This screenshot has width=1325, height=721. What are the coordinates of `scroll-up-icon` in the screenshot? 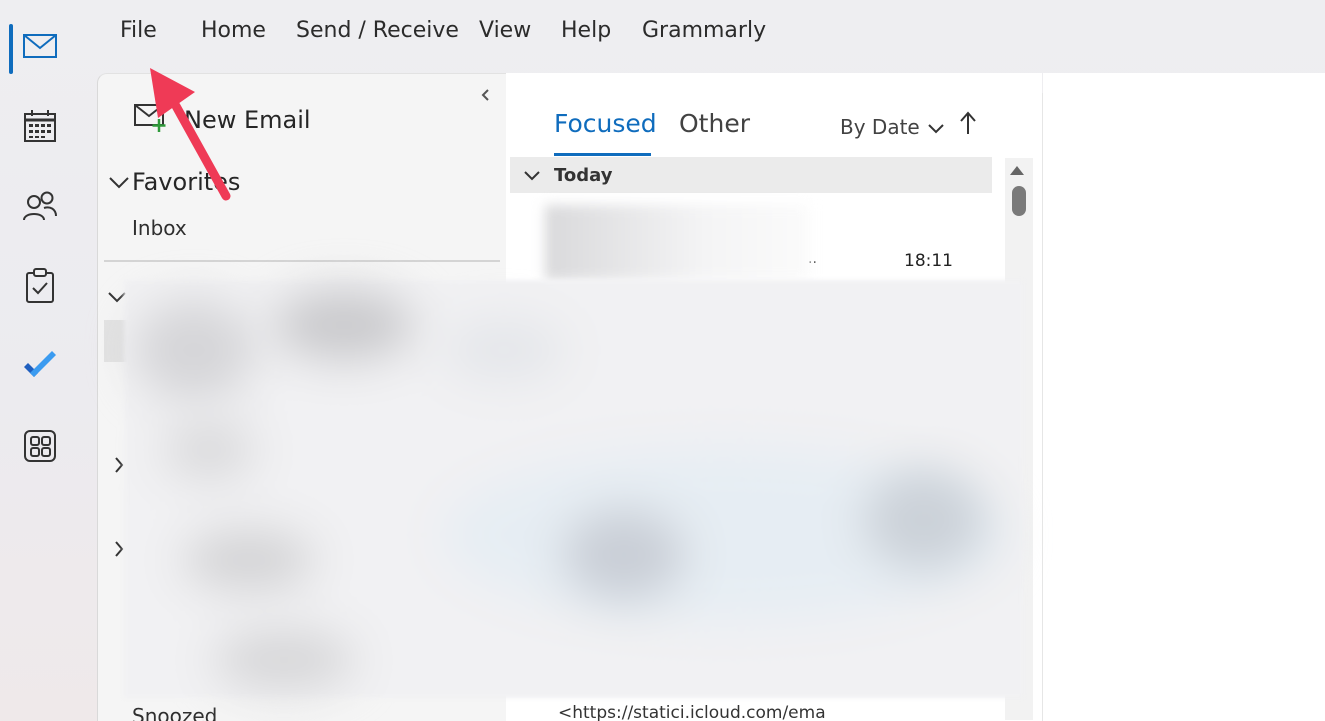 It's located at (1017, 172).